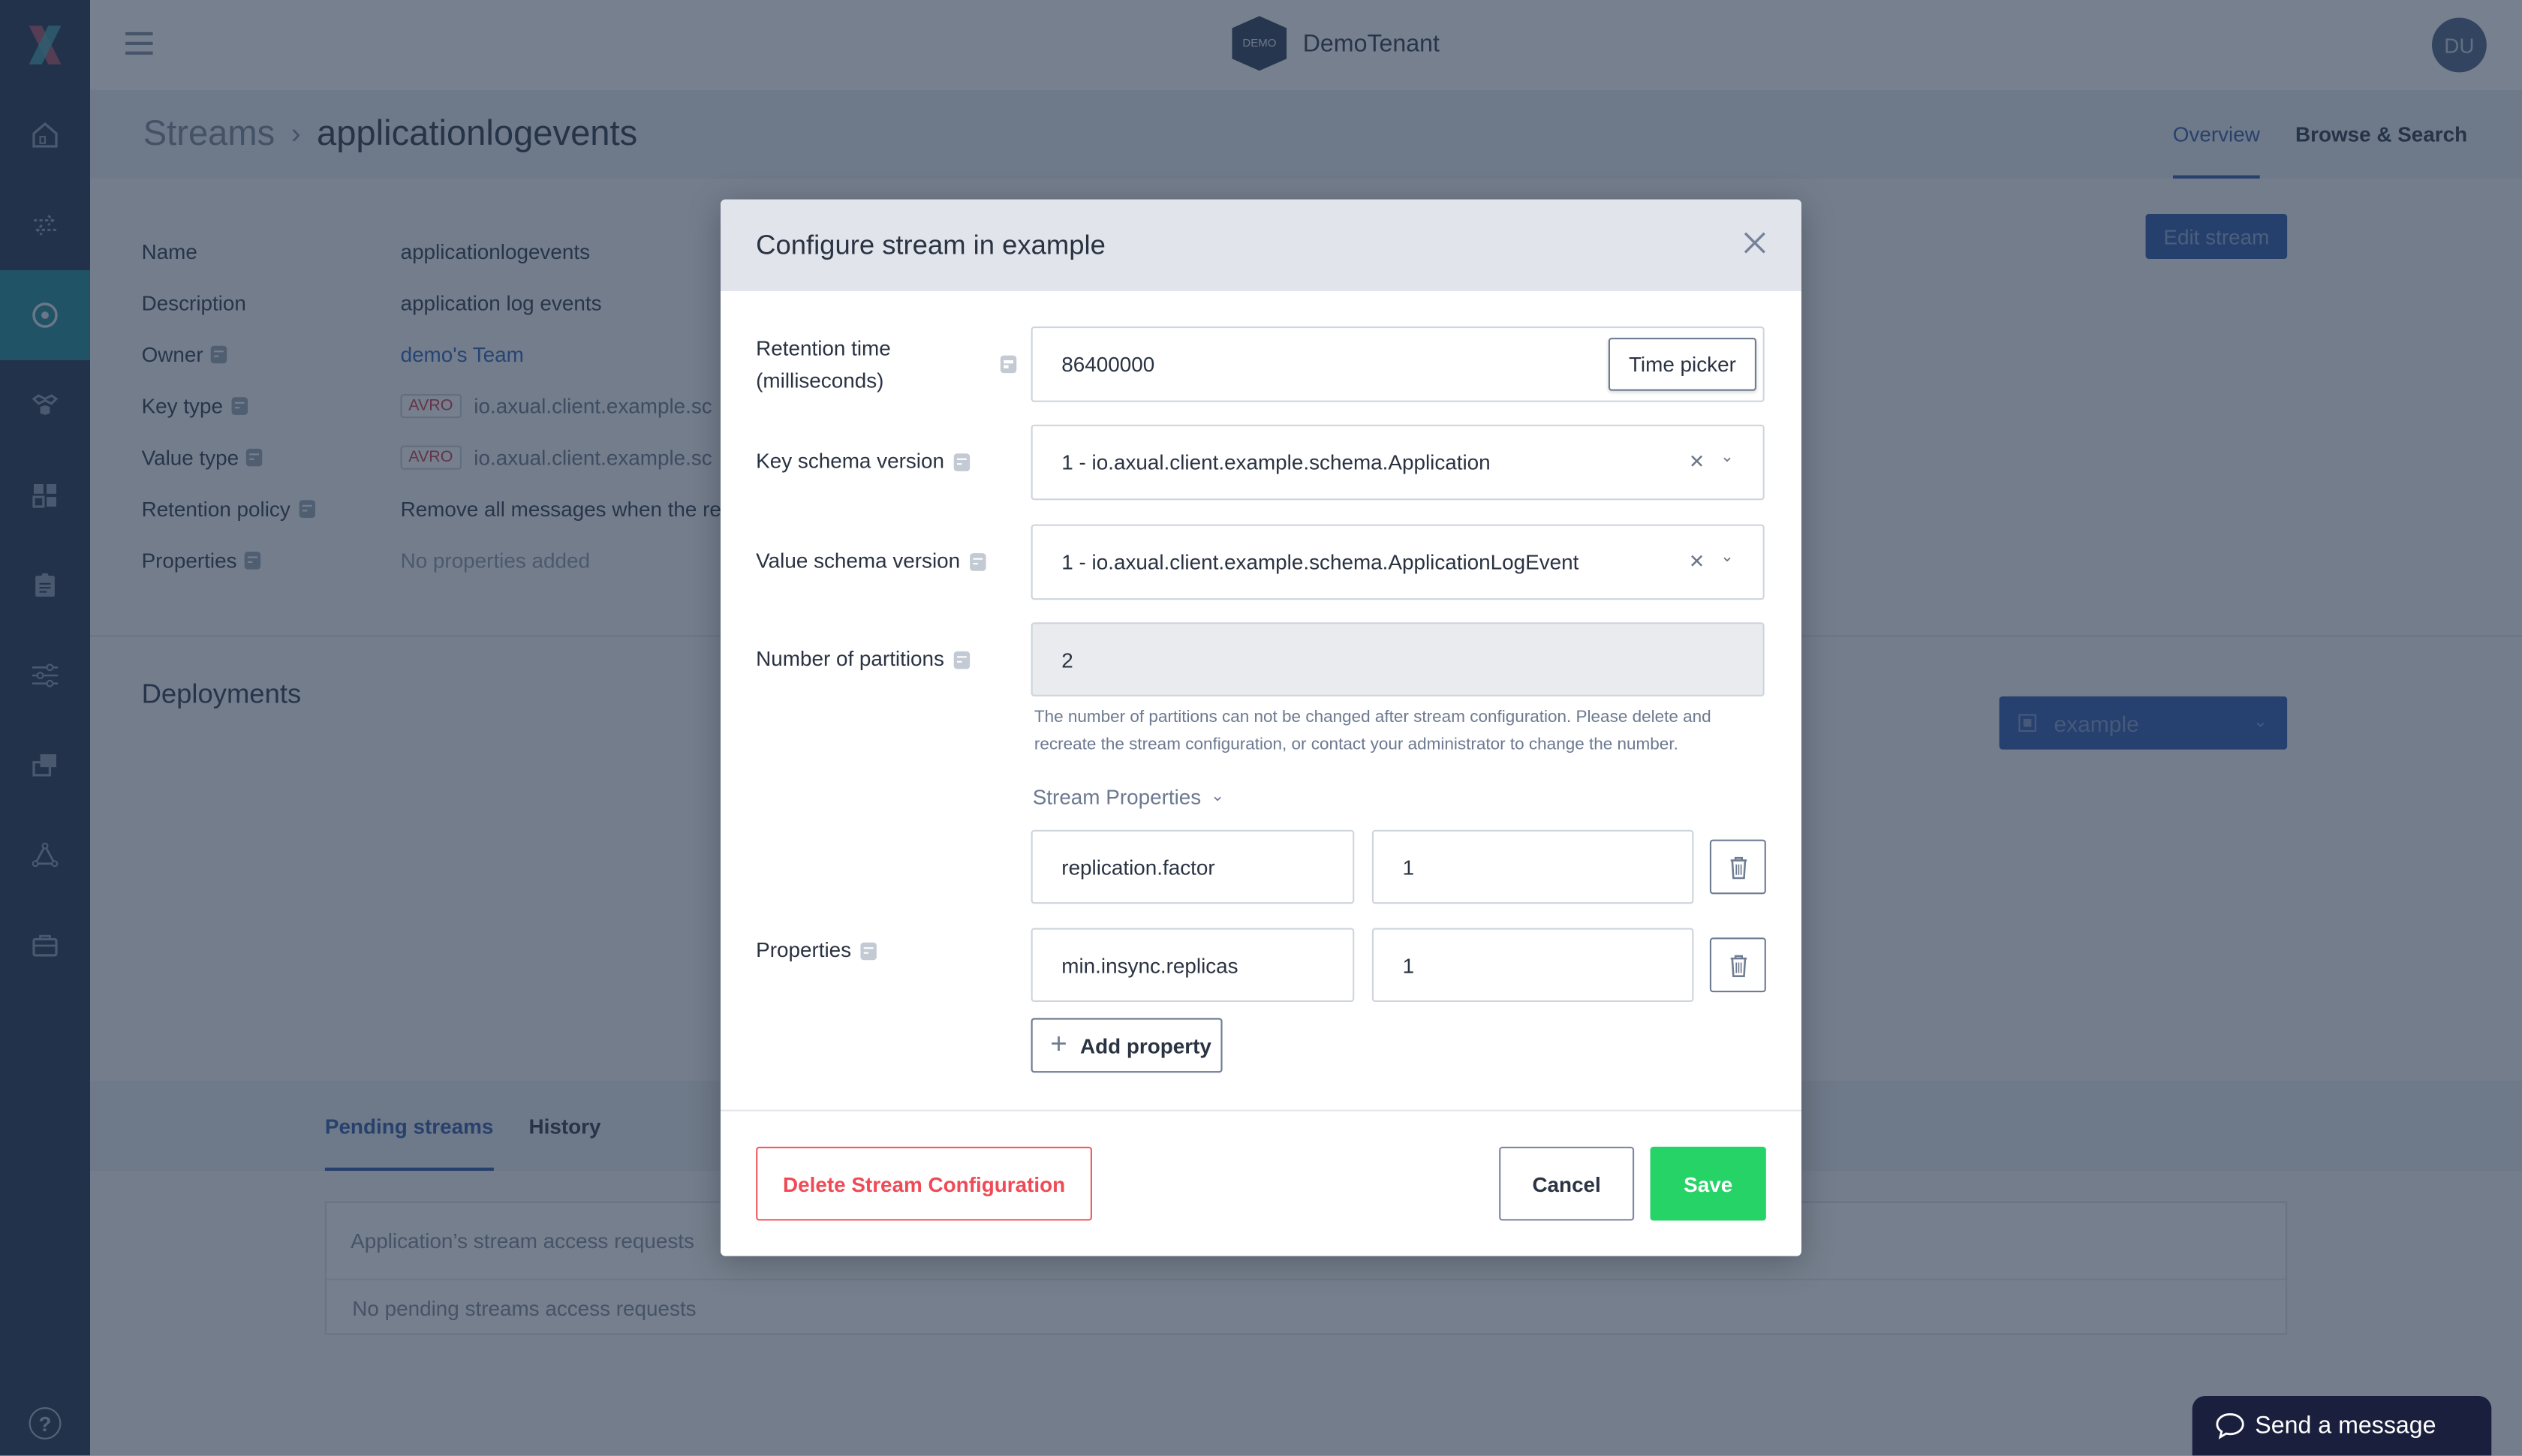 This screenshot has height=1456, width=2522. Describe the element at coordinates (1149, 964) in the screenshot. I see `property-key-value: min.insync.replicas` at that location.